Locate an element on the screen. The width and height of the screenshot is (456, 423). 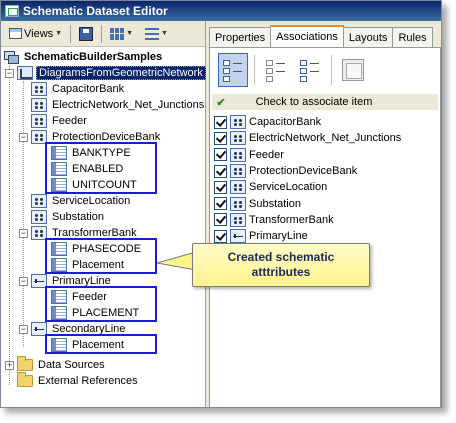
tab-strip: Properties Associations Layouts Rules is located at coordinates (321, 36).